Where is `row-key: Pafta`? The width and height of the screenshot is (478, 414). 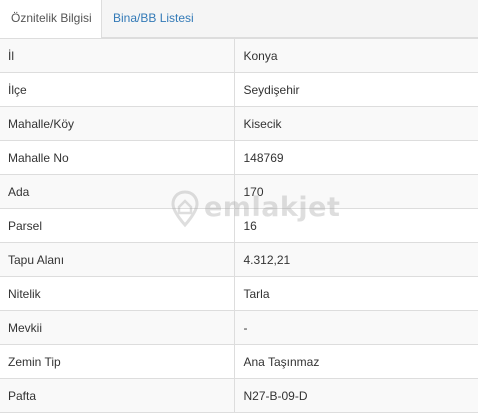
row-key: Pafta is located at coordinates (117, 395).